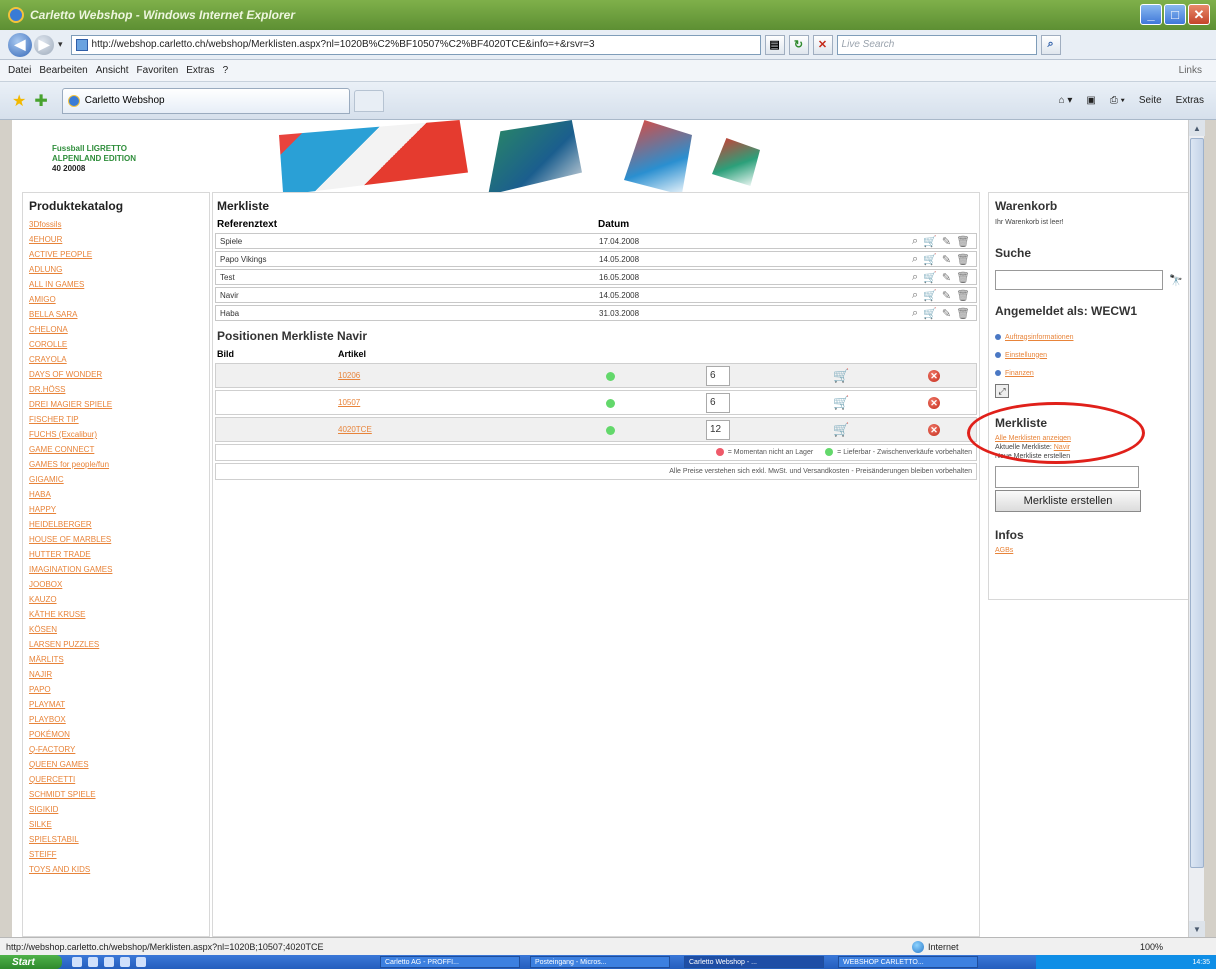 Image resolution: width=1216 pixels, height=969 pixels. What do you see at coordinates (141, 962) in the screenshot?
I see `quicklaunch-word-icon` at bounding box center [141, 962].